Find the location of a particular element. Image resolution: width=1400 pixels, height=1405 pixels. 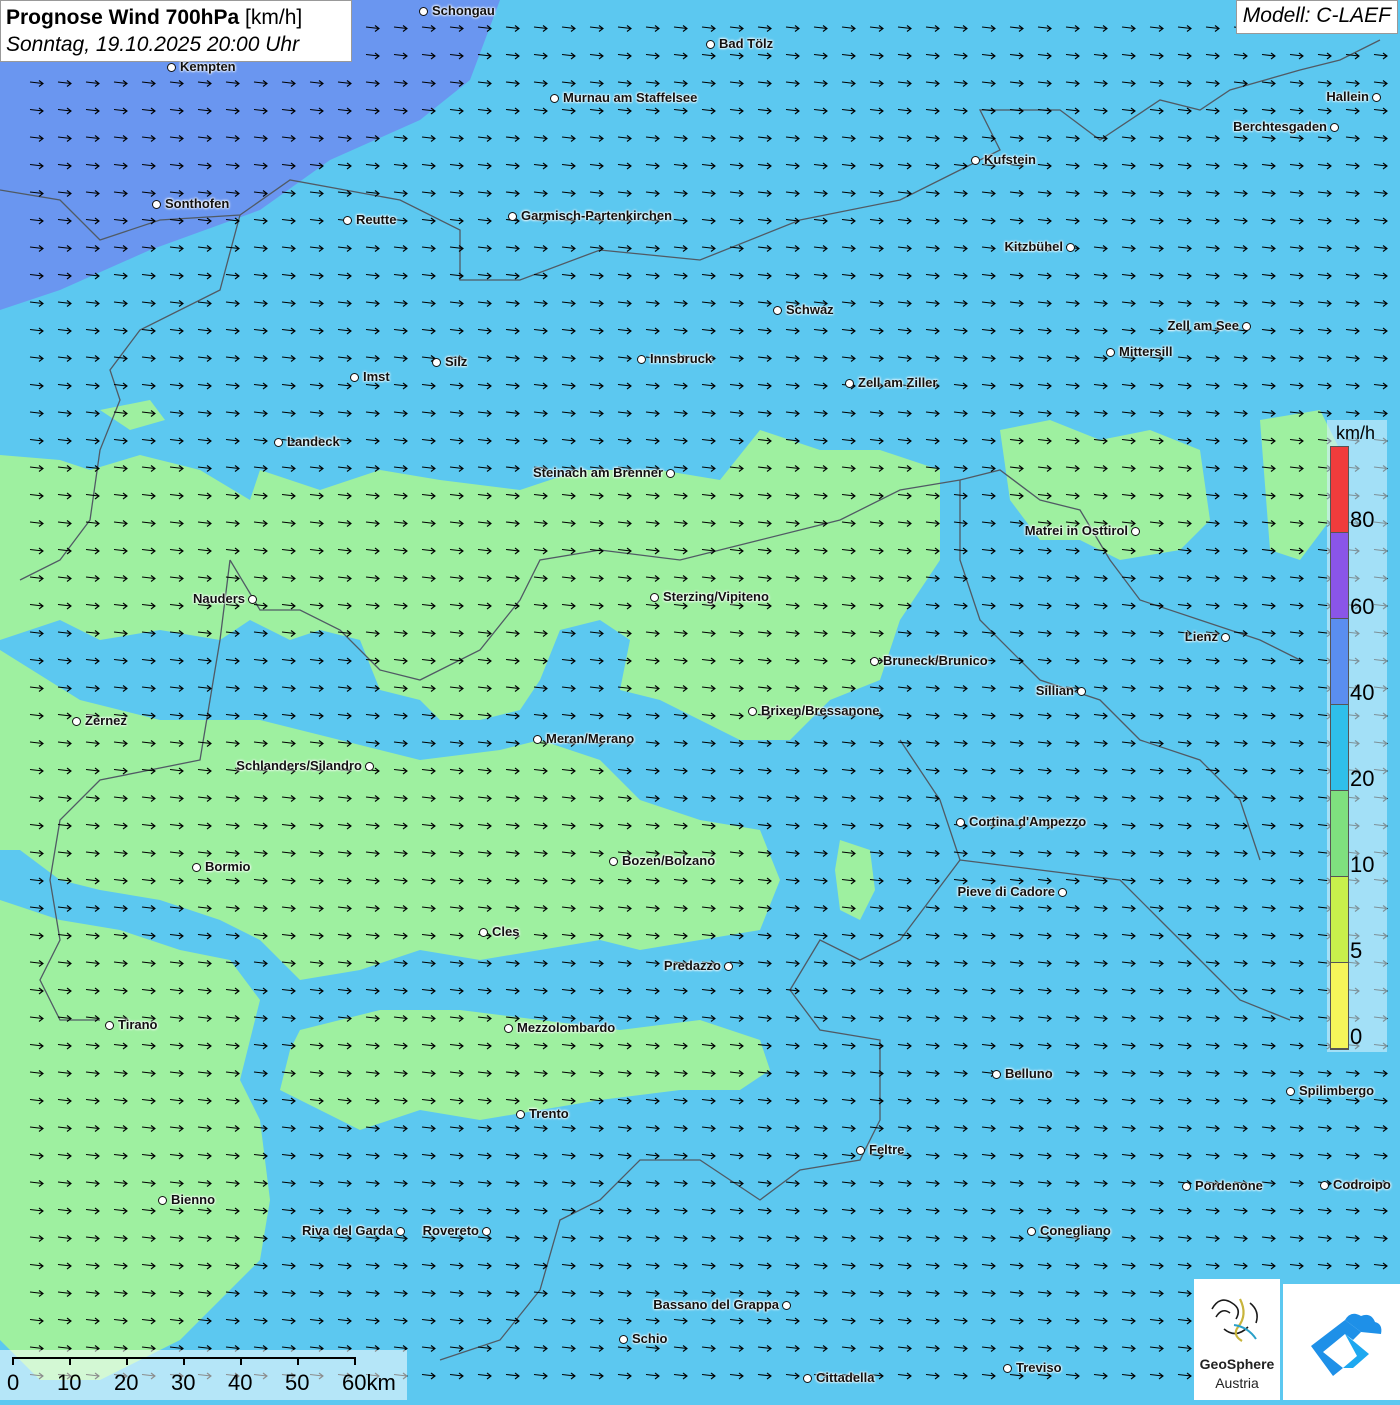

weather-app-icon is located at coordinates (1346, 1344).